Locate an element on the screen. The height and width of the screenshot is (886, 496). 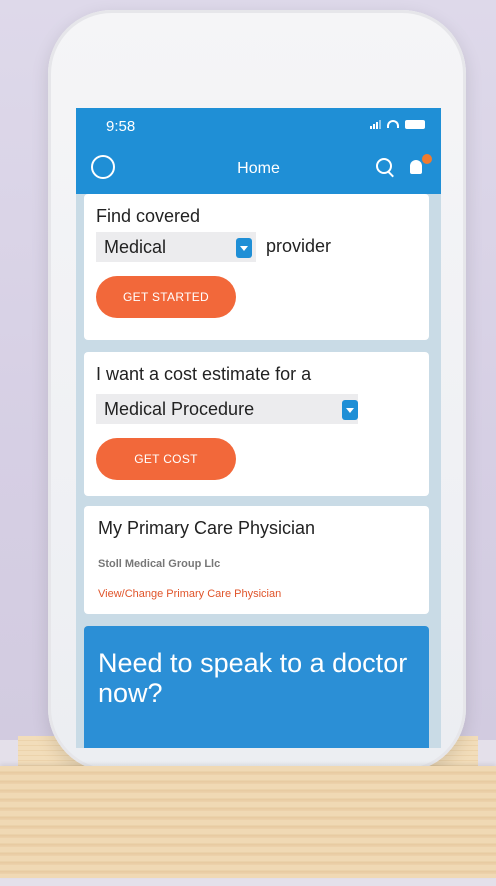
provider-suffix-label: provider is located at coordinates (299, 246).